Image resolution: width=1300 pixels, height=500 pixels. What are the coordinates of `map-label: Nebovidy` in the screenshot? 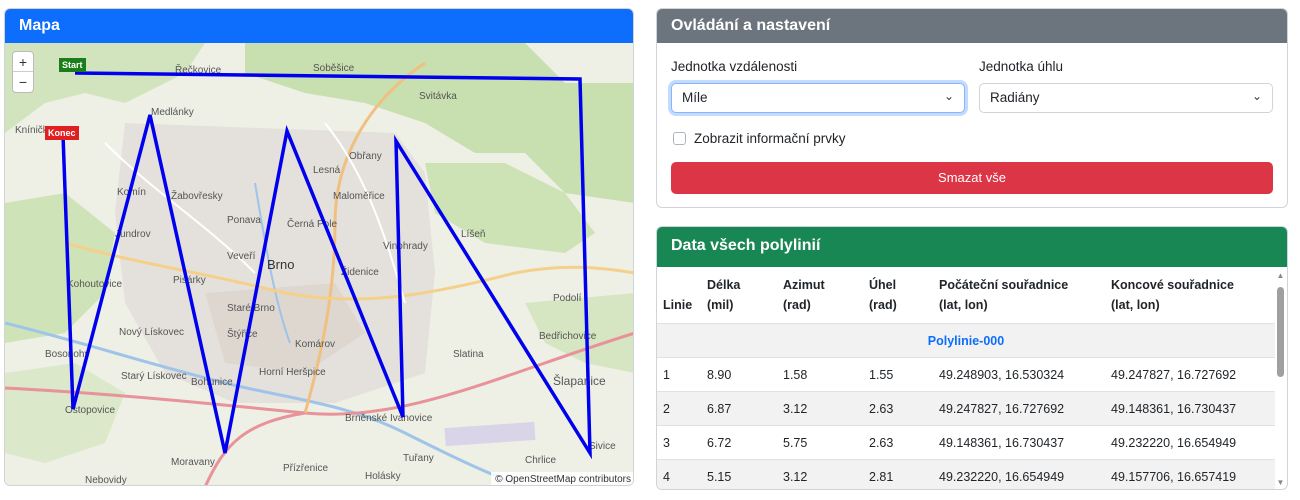 It's located at (106, 480).